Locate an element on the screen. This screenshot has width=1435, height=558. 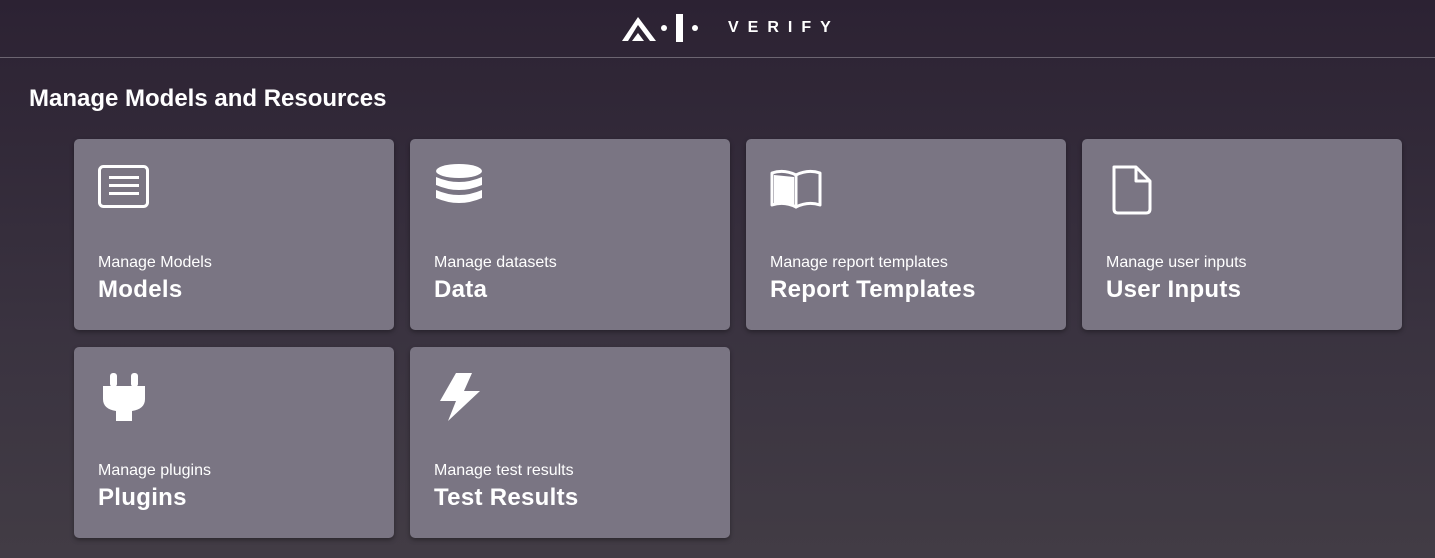
aiverify-logo: VERIFY is located at coordinates (730, 28).